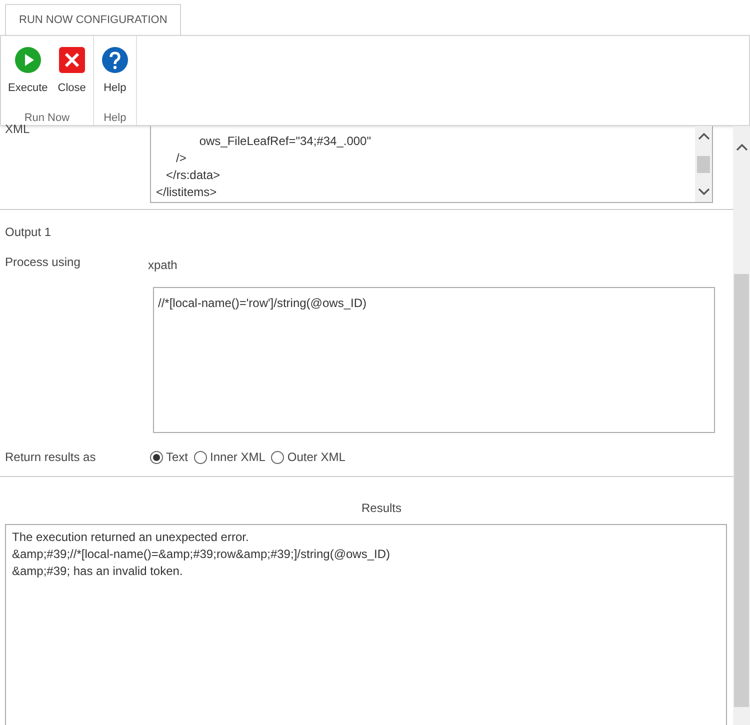  I want to click on field-label: XML, so click(17, 130).